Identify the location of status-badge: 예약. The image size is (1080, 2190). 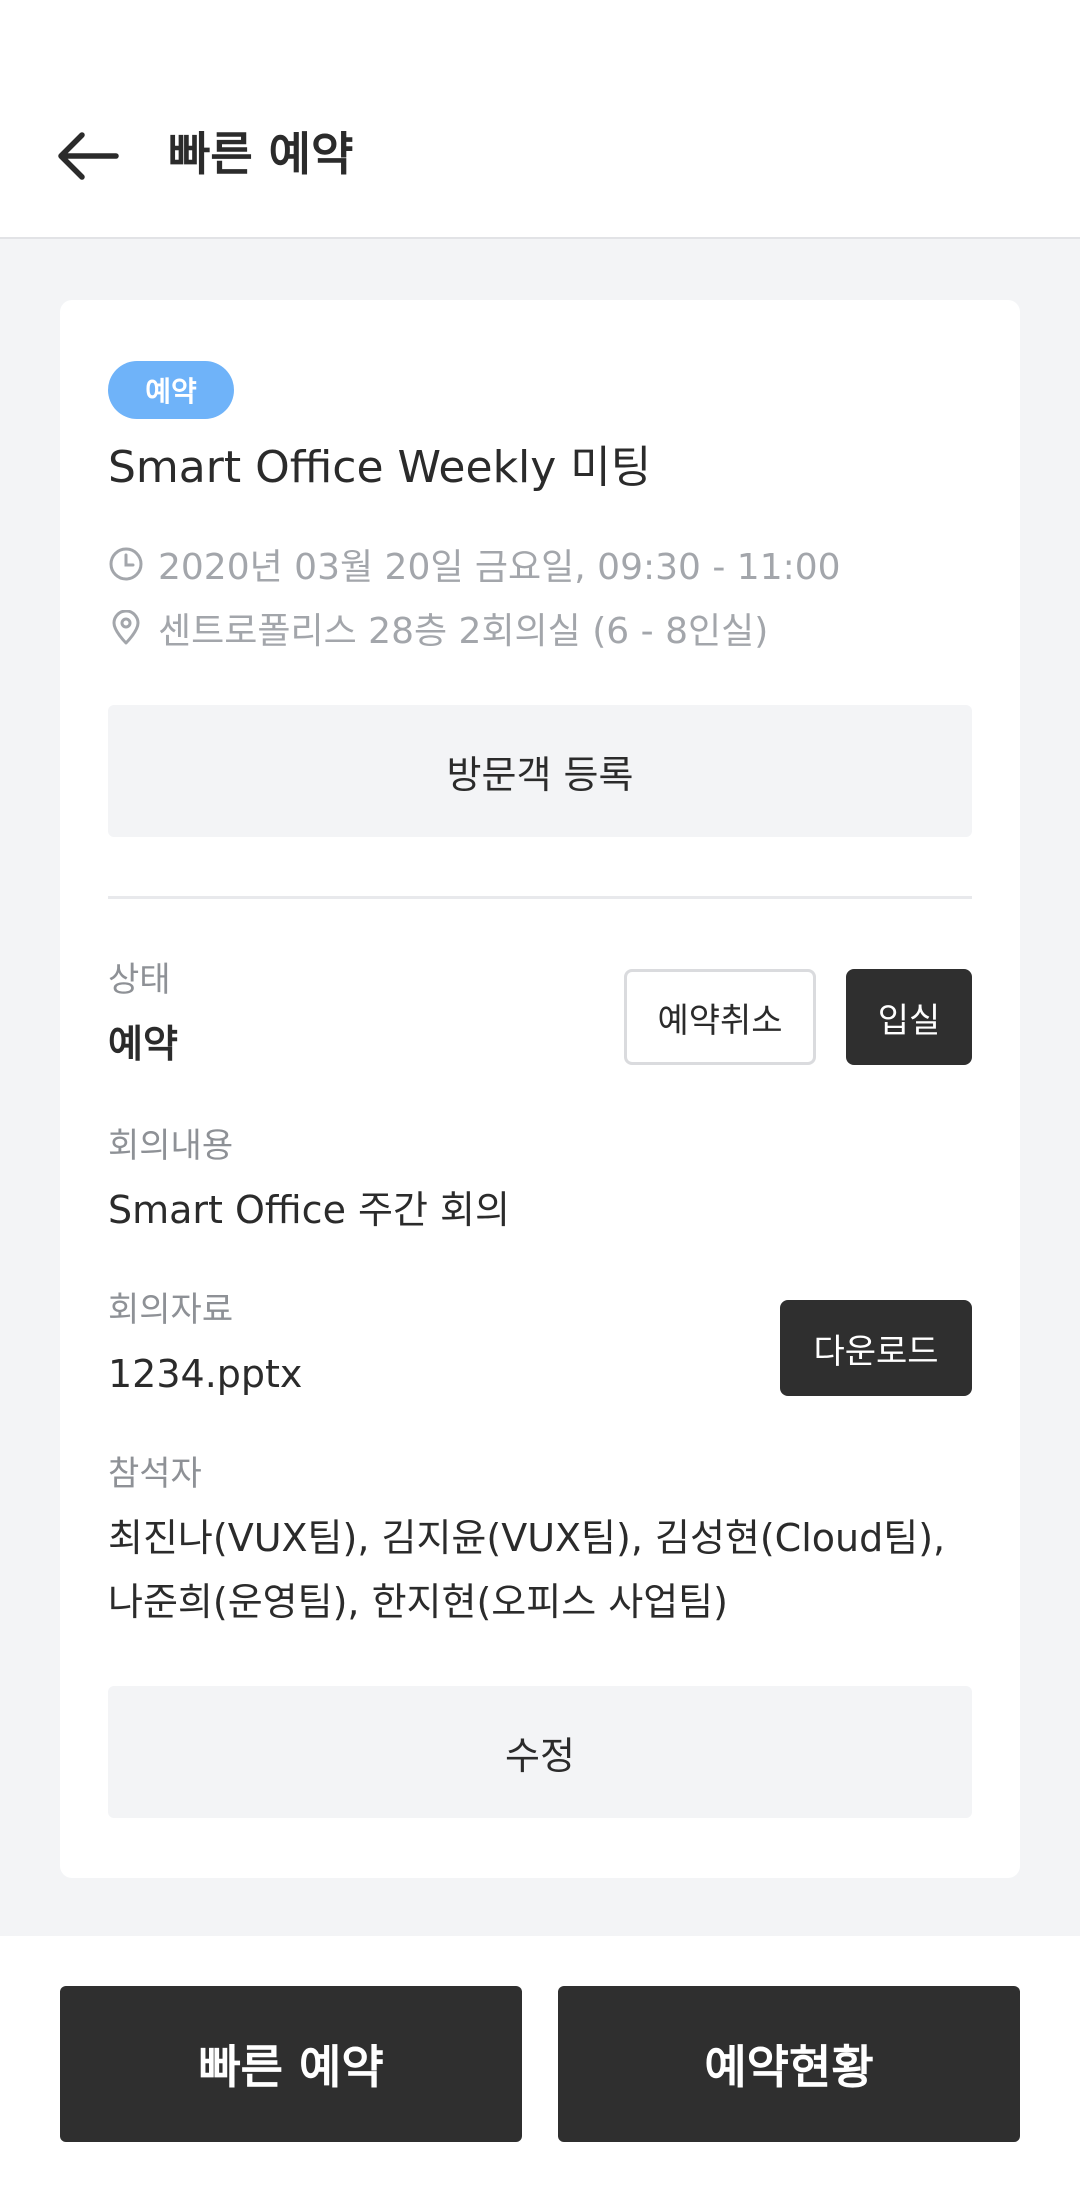
(171, 390).